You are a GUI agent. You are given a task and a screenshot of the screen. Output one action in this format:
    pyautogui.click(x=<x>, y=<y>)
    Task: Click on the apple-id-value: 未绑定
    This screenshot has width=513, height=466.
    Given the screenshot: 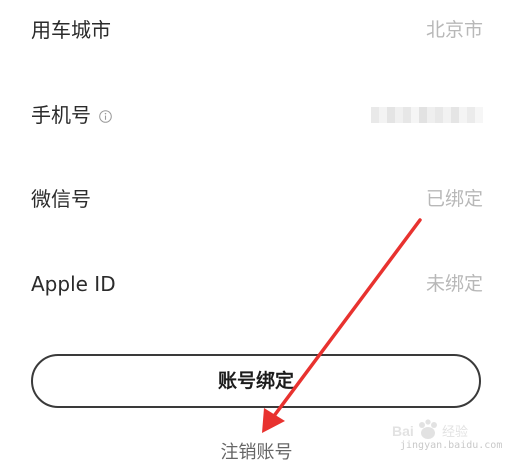 What is the action you would take?
    pyautogui.click(x=454, y=284)
    